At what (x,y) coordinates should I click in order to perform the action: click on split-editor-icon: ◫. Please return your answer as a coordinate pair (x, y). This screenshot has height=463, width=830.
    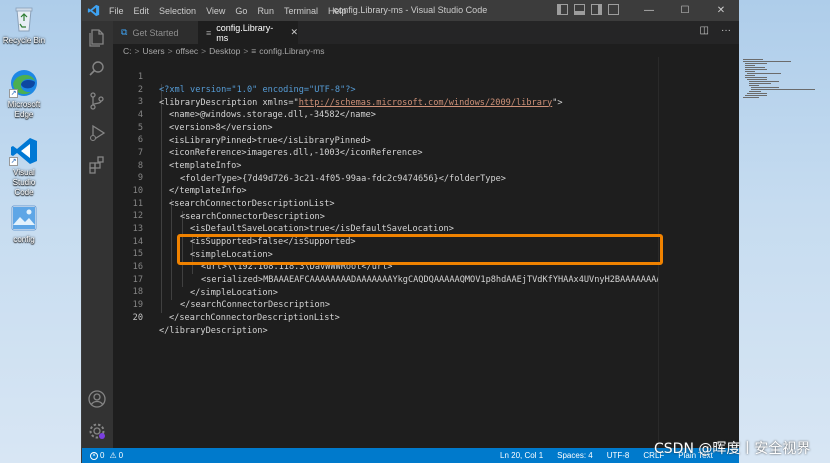
    Looking at the image, I should click on (704, 30).